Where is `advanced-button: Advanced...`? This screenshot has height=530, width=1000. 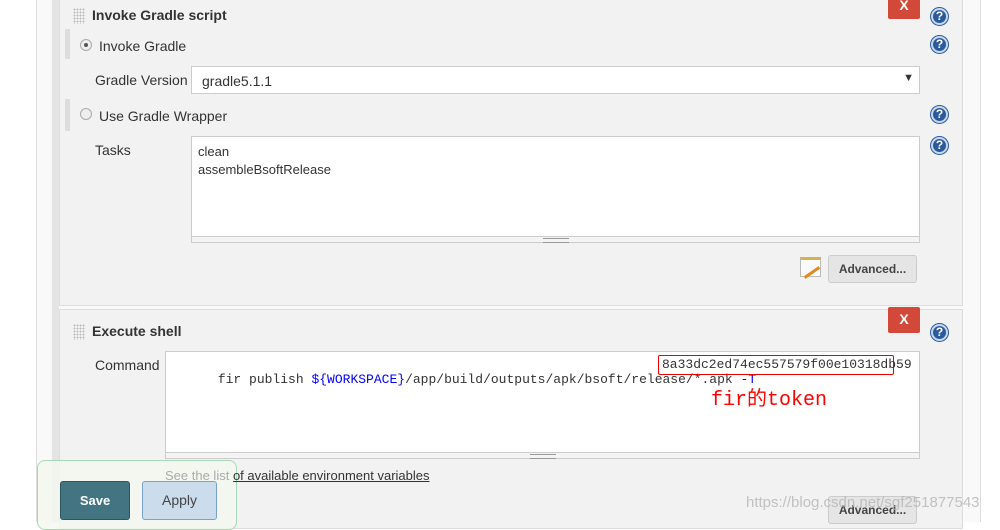
advanced-button: Advanced... is located at coordinates (872, 269).